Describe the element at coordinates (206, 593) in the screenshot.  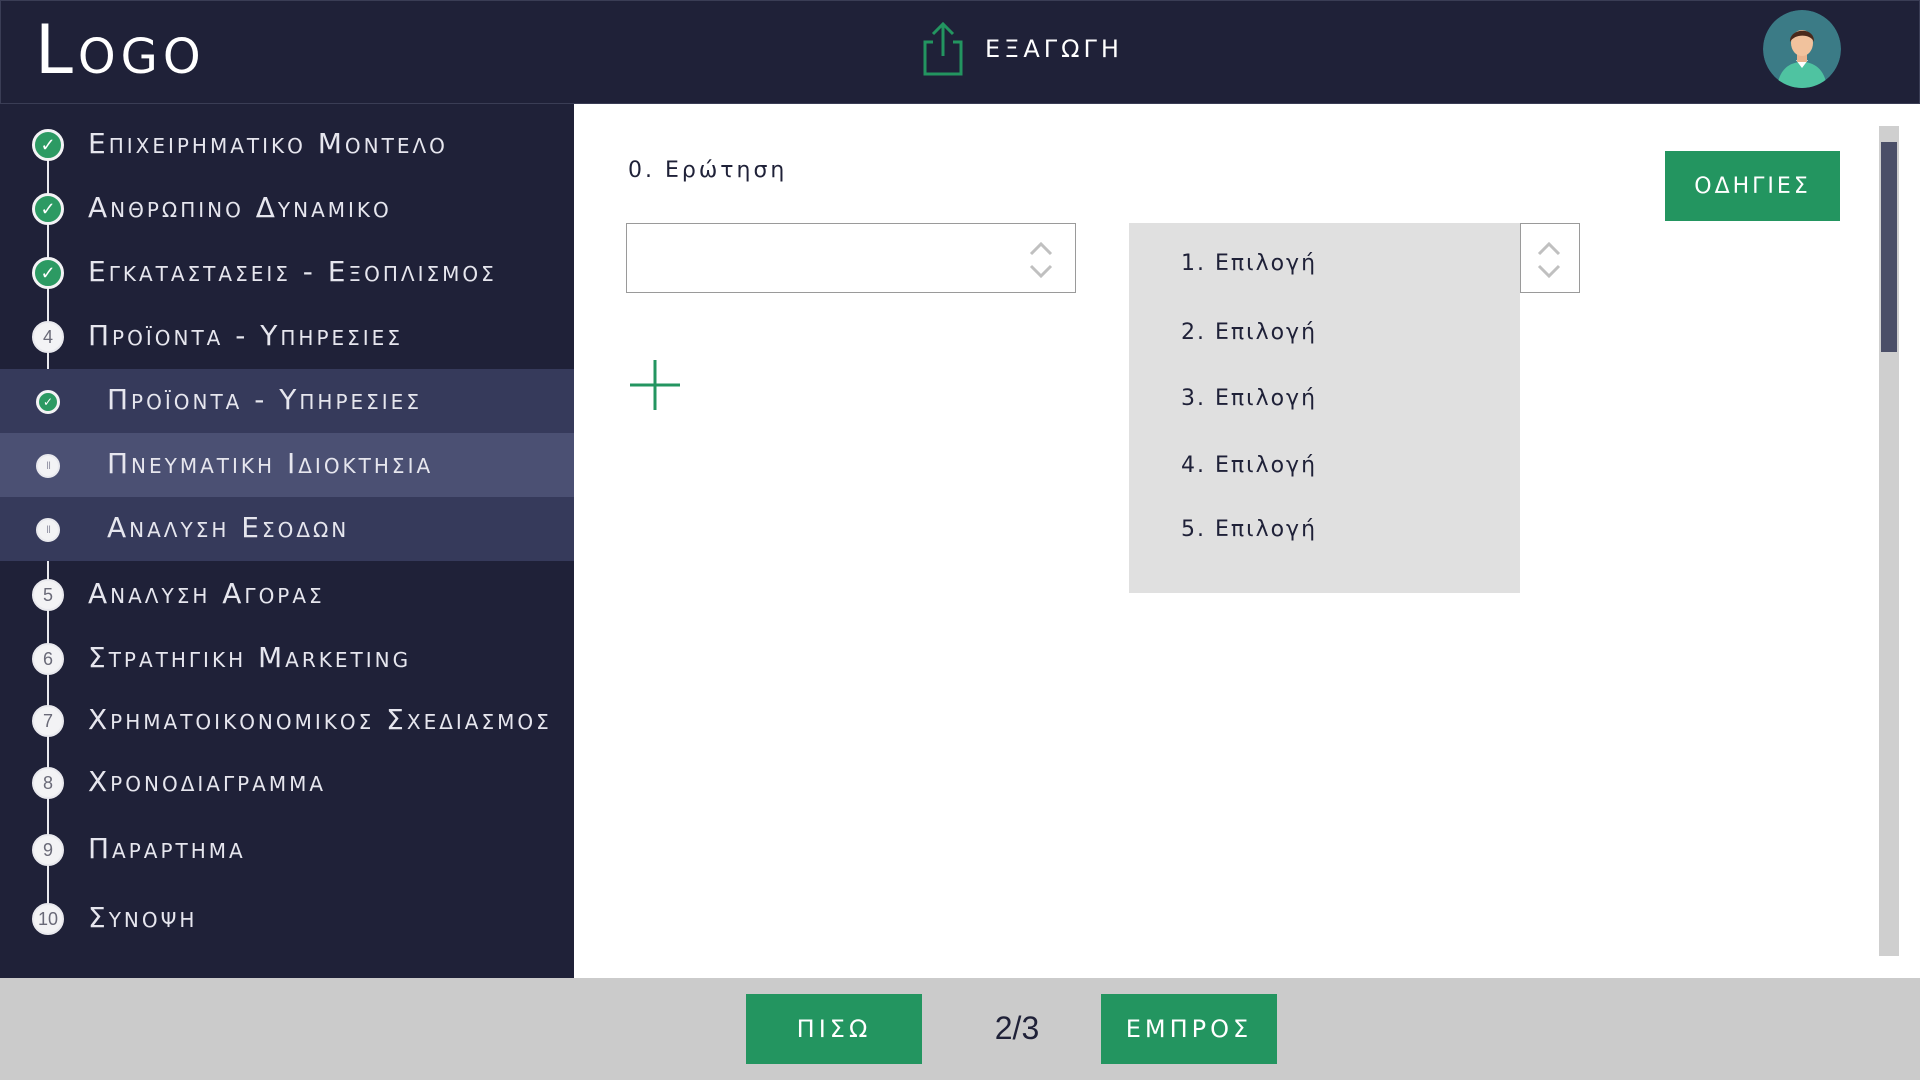
I see `sidebar-item-label: Αναλυση Αγορας` at that location.